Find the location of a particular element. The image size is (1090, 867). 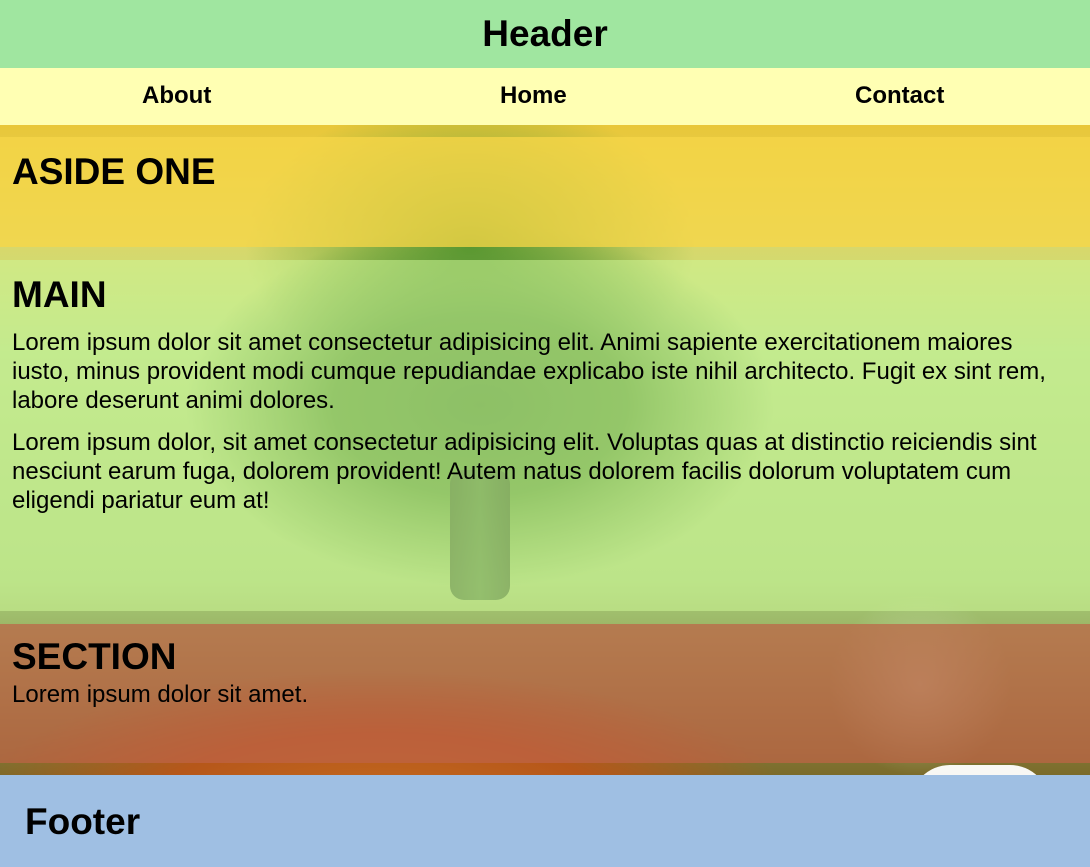

section-title: SECTION is located at coordinates (94, 656).